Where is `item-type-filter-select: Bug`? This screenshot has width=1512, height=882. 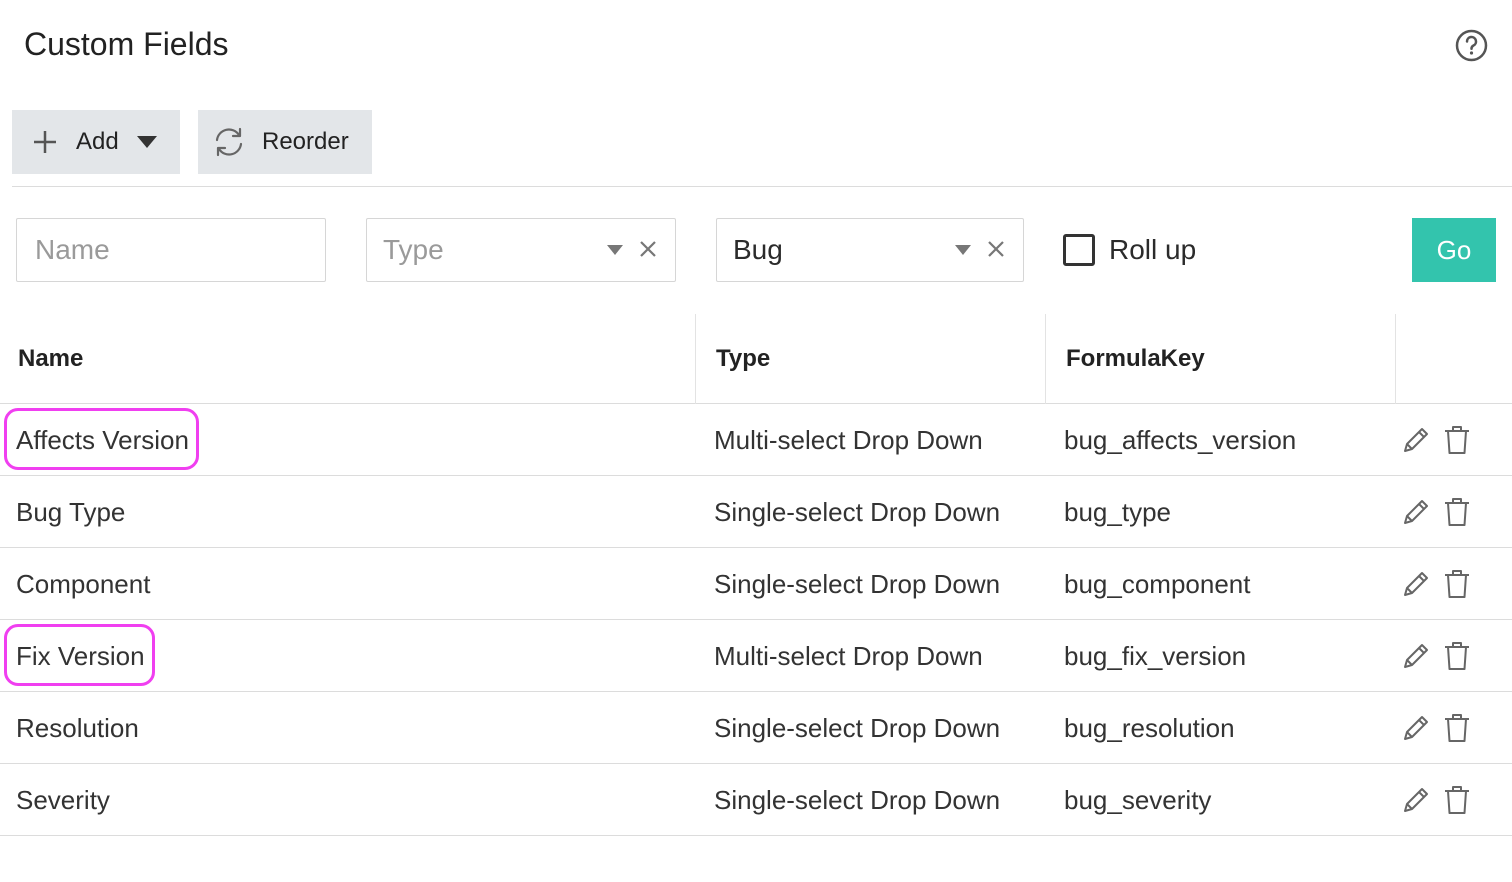
item-type-filter-select: Bug is located at coordinates (870, 250).